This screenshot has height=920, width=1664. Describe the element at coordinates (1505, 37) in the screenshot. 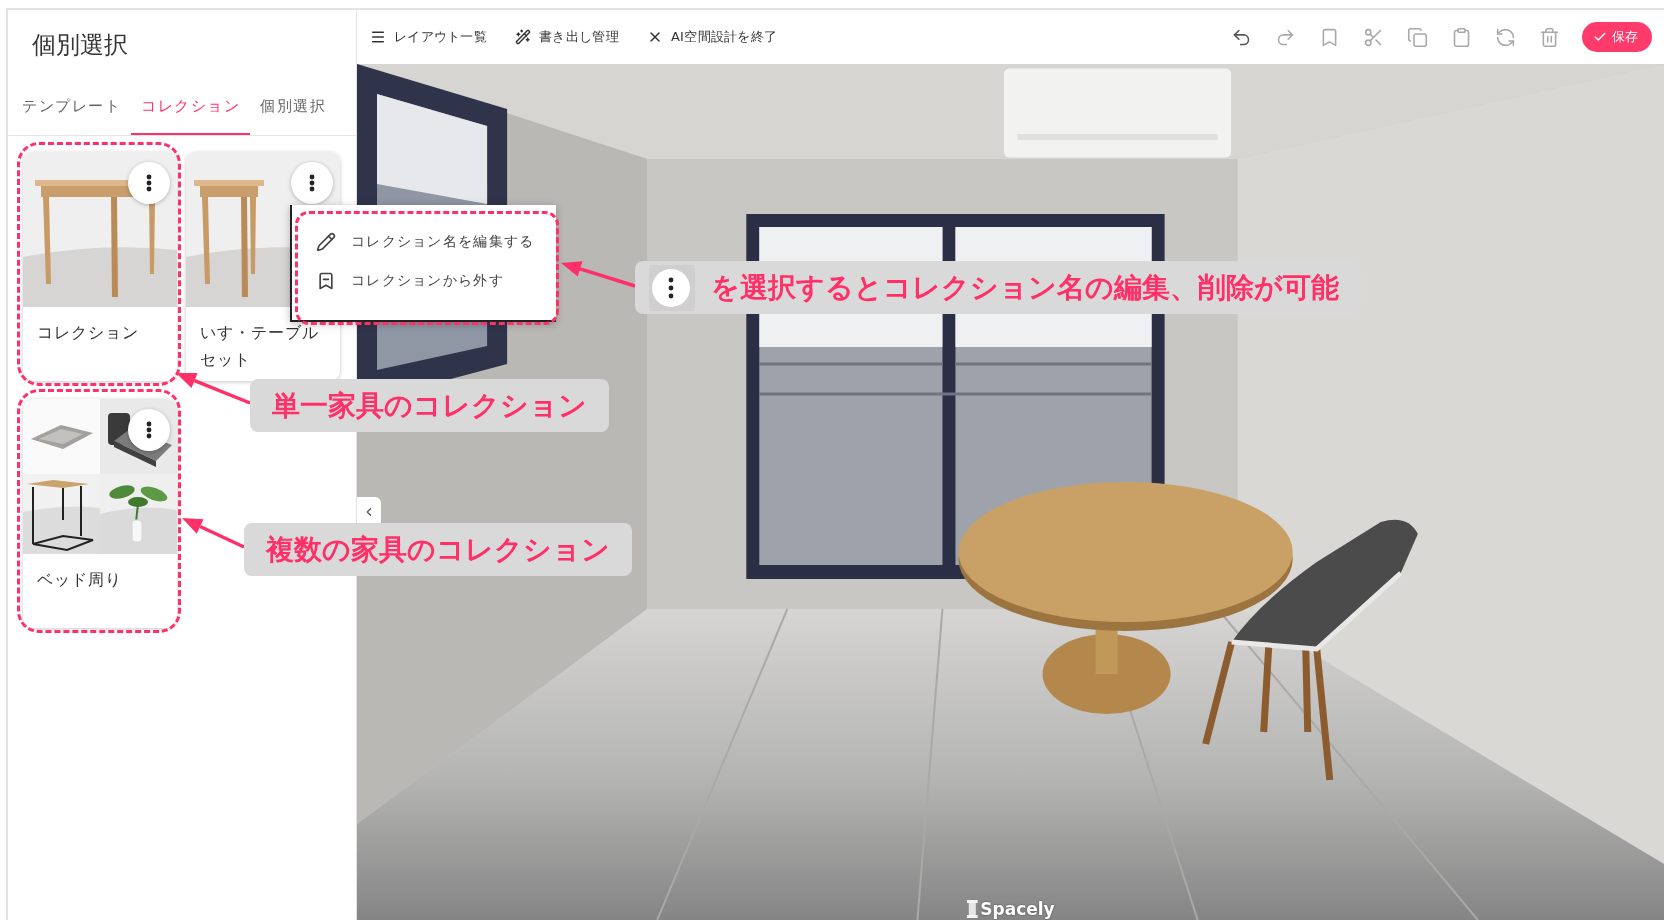

I see `refresh-icon` at that location.